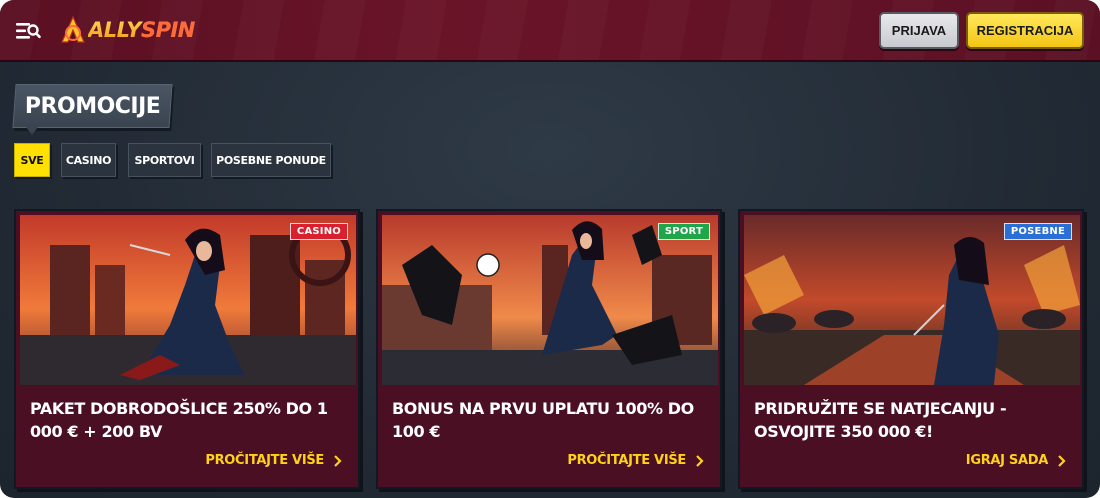 This screenshot has width=1100, height=498. What do you see at coordinates (550, 31) in the screenshot?
I see `top-header: ALLYSPIN PRIJAVA REGISTRACIJA` at bounding box center [550, 31].